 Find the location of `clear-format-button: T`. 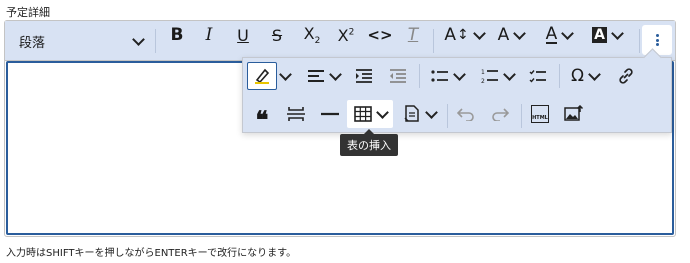

clear-format-button: T is located at coordinates (413, 35).